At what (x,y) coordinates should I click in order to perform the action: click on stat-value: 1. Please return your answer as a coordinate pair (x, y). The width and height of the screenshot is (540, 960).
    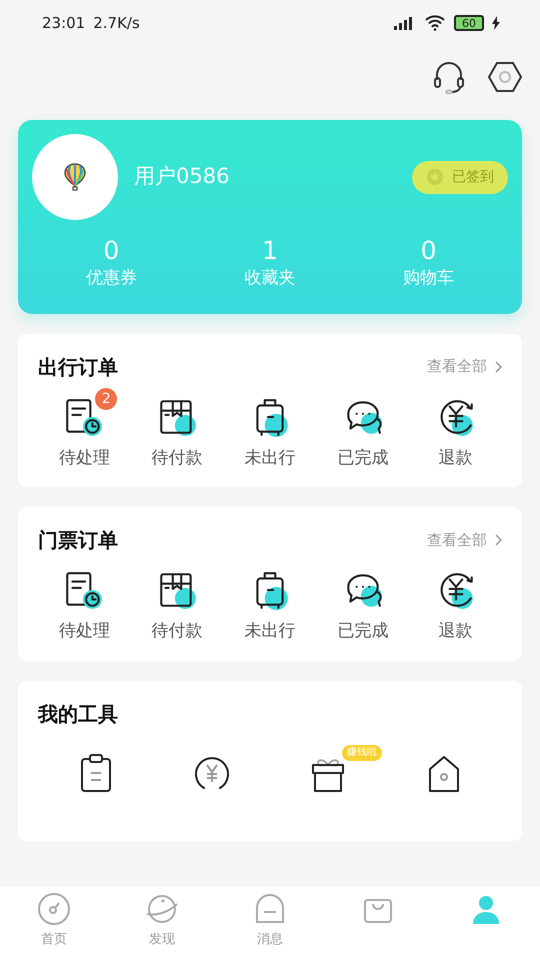
    Looking at the image, I should click on (270, 251).